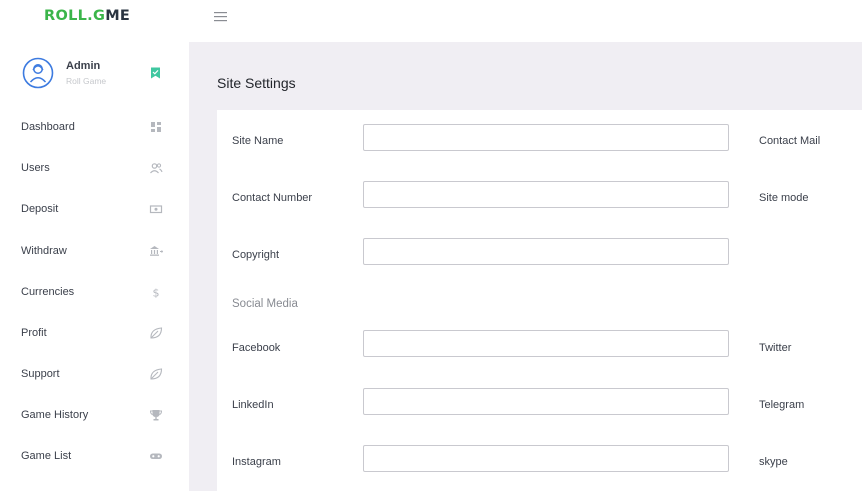 The width and height of the screenshot is (862, 491). I want to click on skype-label: skype, so click(773, 462).